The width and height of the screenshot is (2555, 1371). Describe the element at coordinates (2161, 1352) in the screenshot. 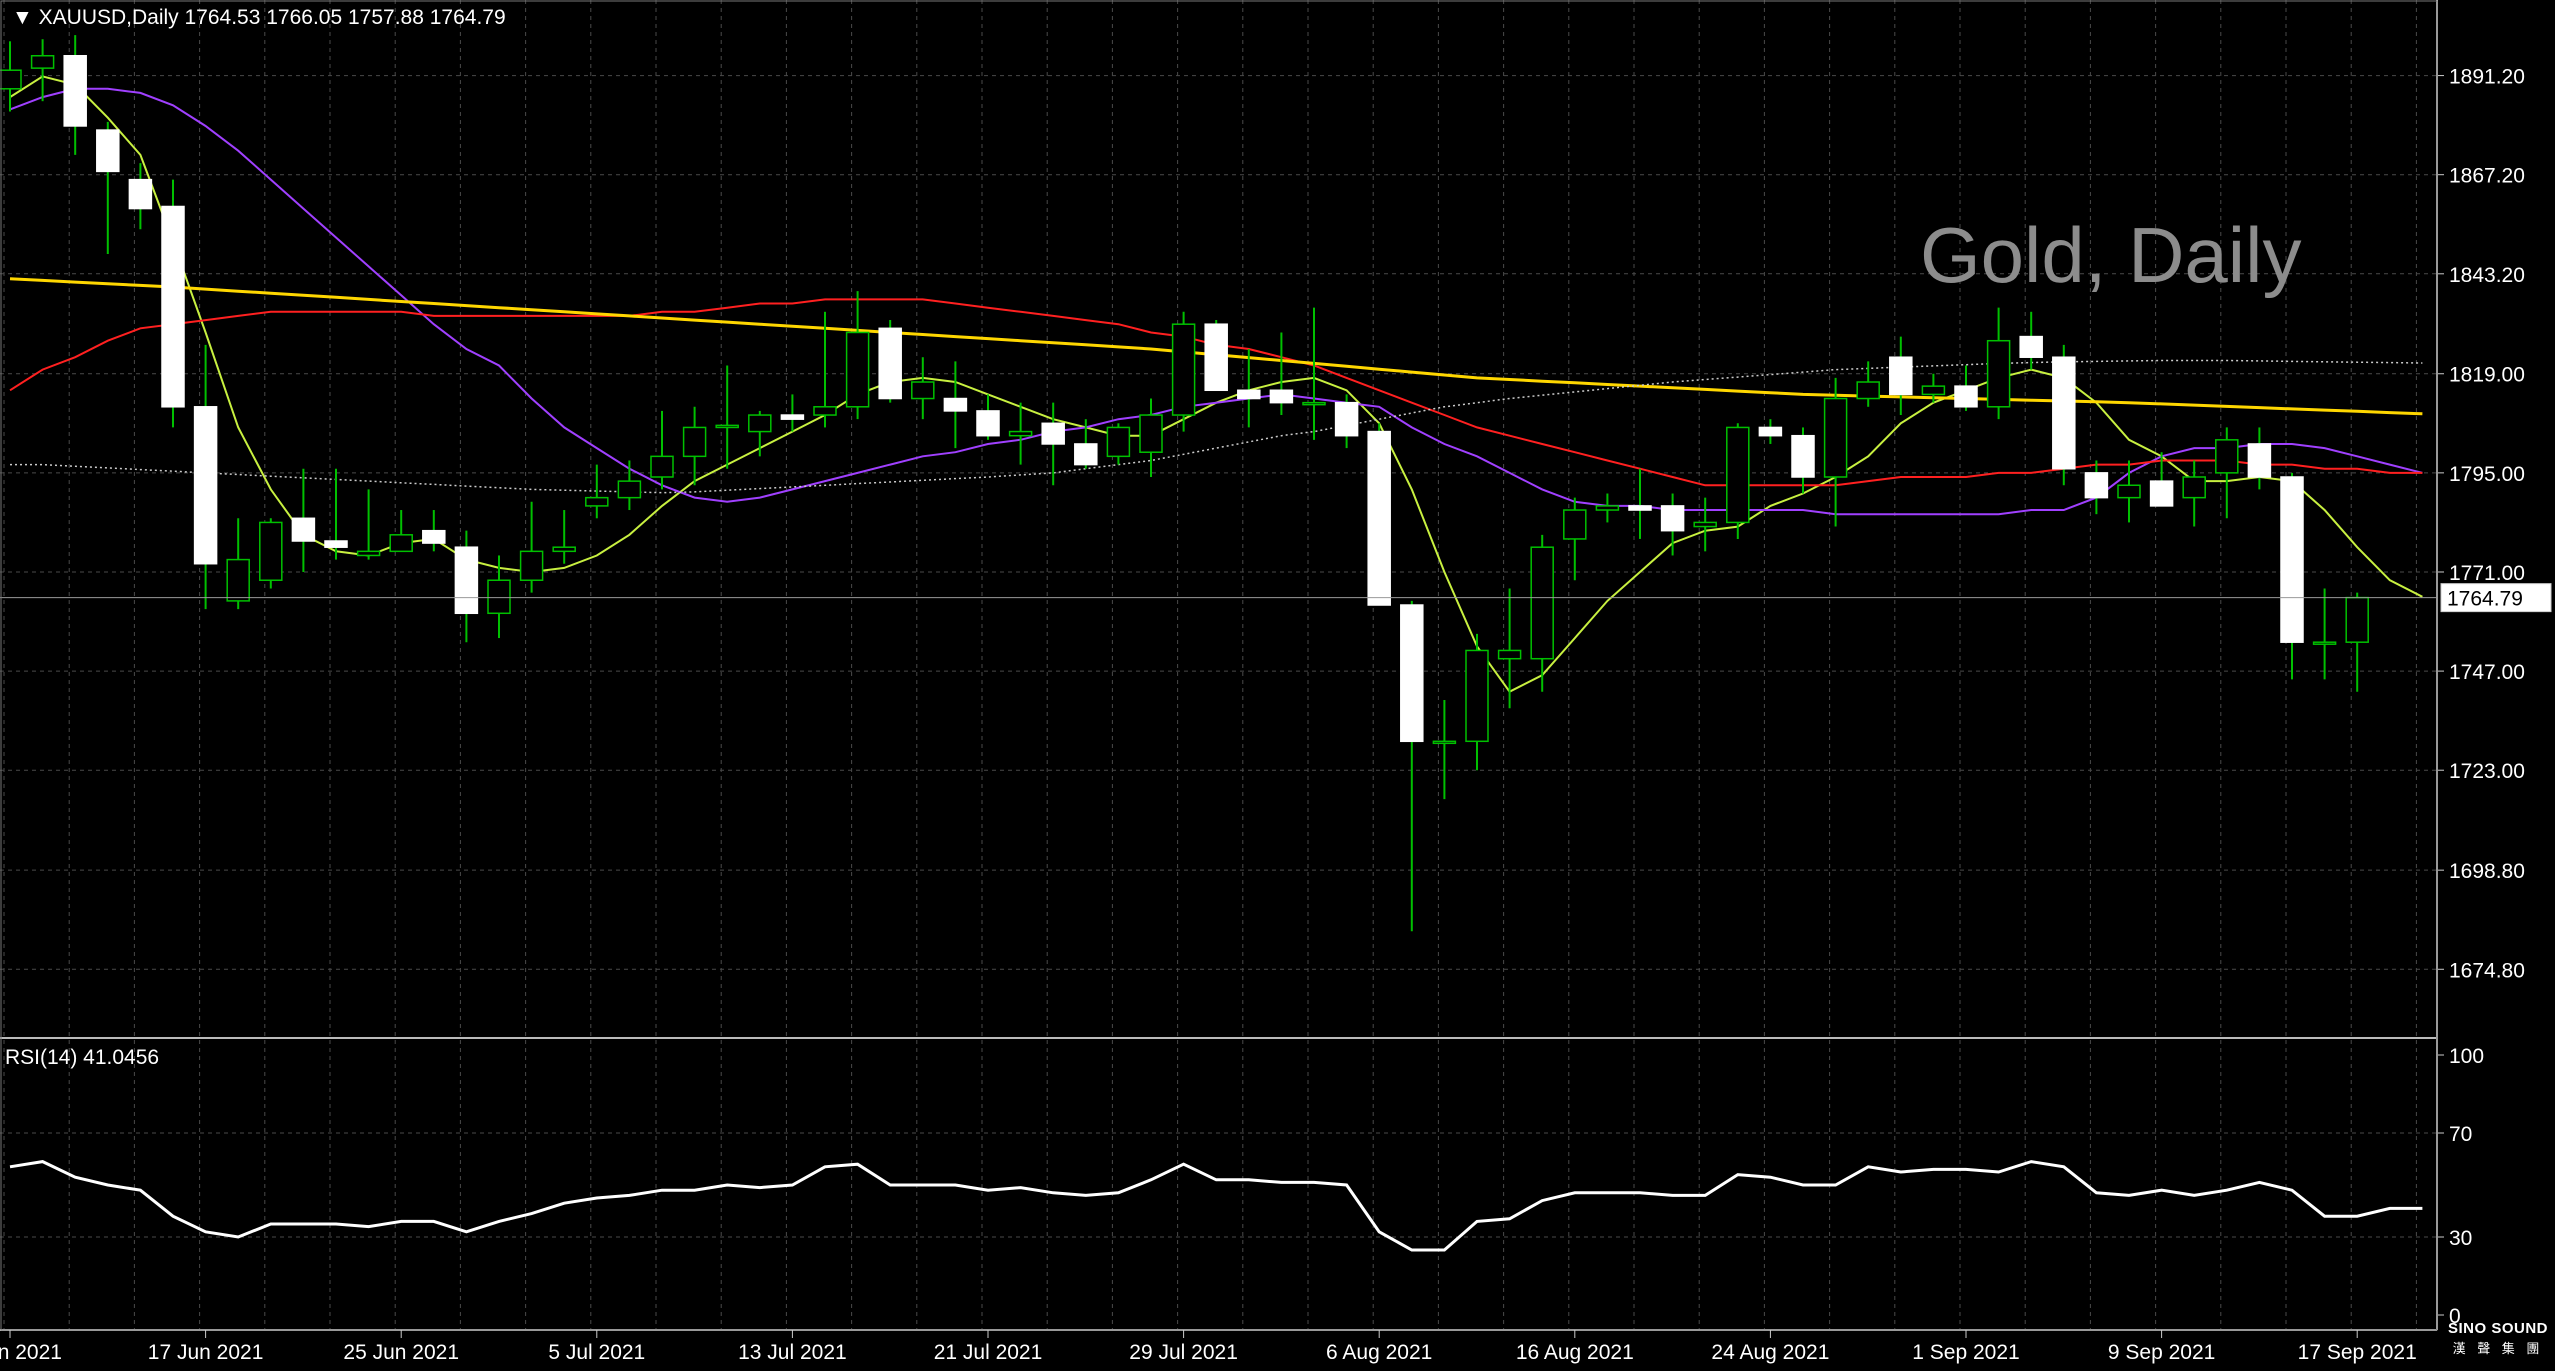

I see `time-tick-label: 9 Sep 2021` at that location.